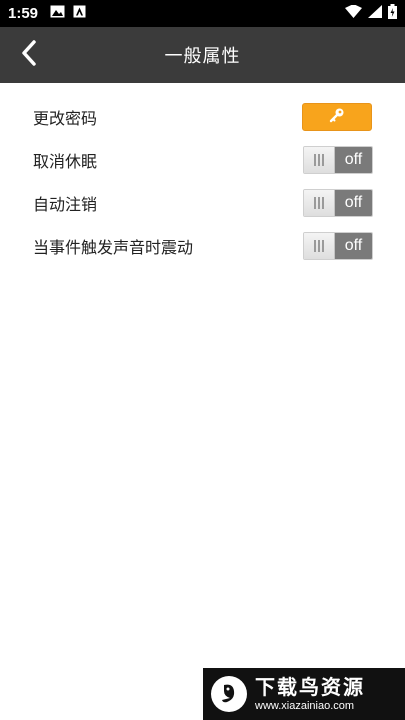  I want to click on setting-row-cancel-sleep: 取消休眠 off, so click(202, 159).